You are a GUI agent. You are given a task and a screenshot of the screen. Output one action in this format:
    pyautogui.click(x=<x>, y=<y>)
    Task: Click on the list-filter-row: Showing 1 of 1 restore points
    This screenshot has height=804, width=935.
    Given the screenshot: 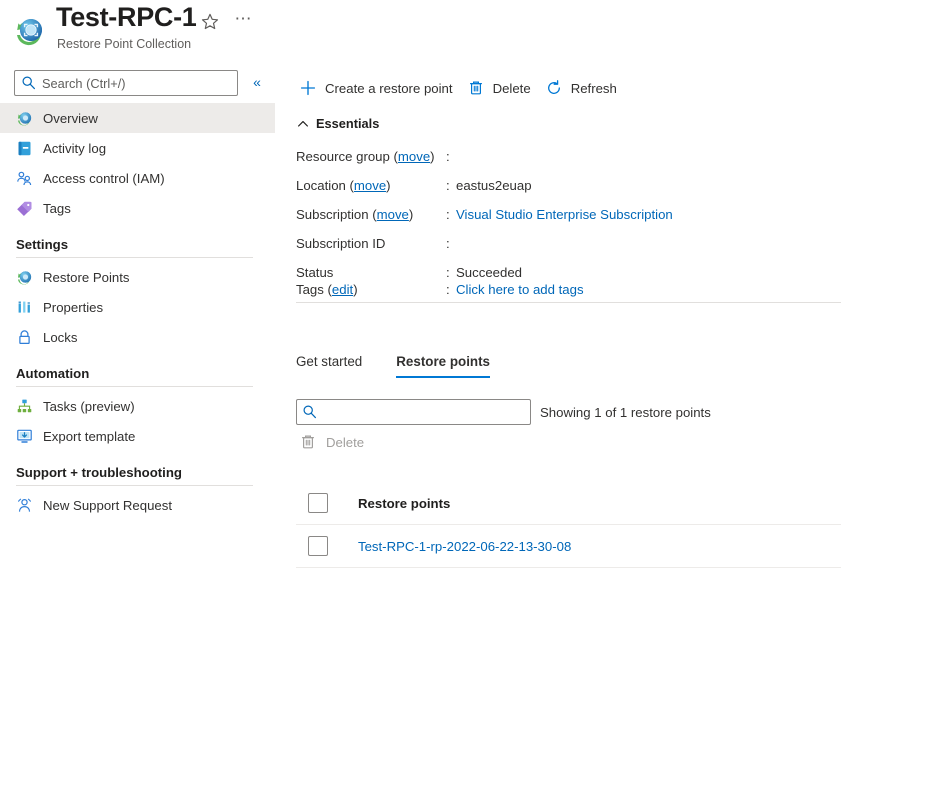 What is the action you would take?
    pyautogui.click(x=503, y=412)
    